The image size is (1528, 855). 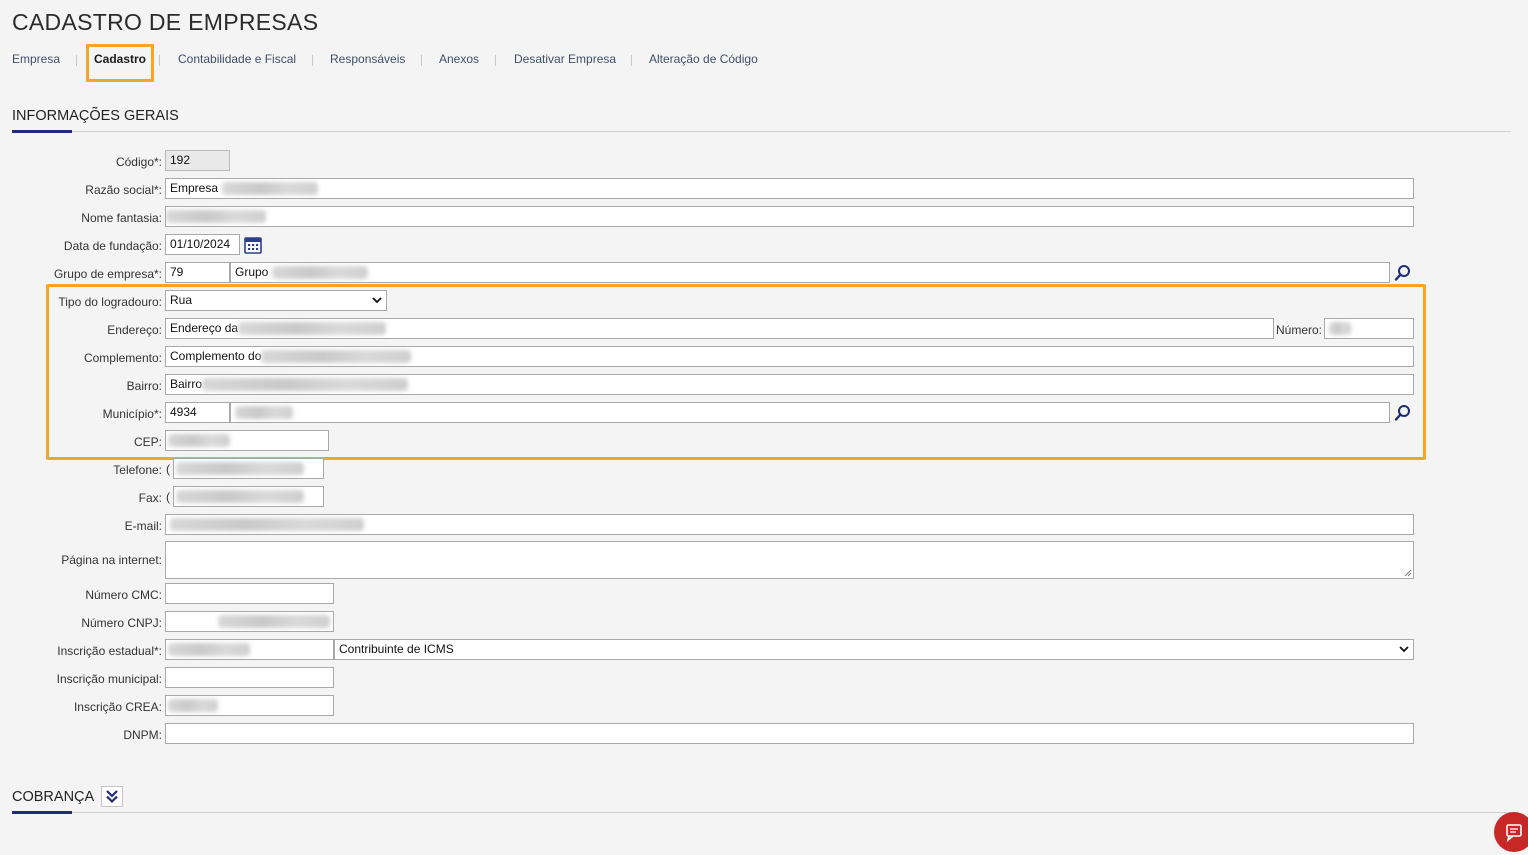 I want to click on nome-fantasia-input, so click(x=789, y=216).